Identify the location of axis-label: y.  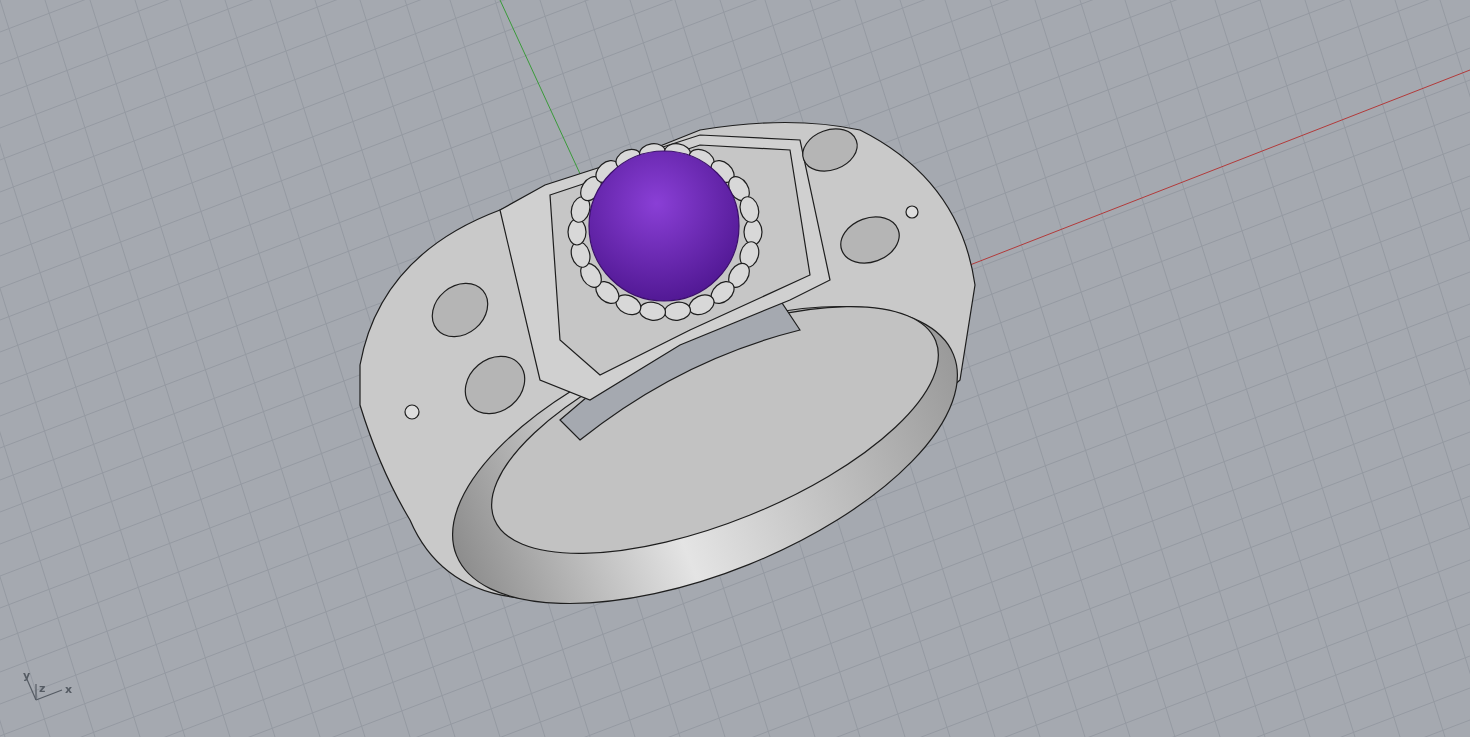
(27, 675).